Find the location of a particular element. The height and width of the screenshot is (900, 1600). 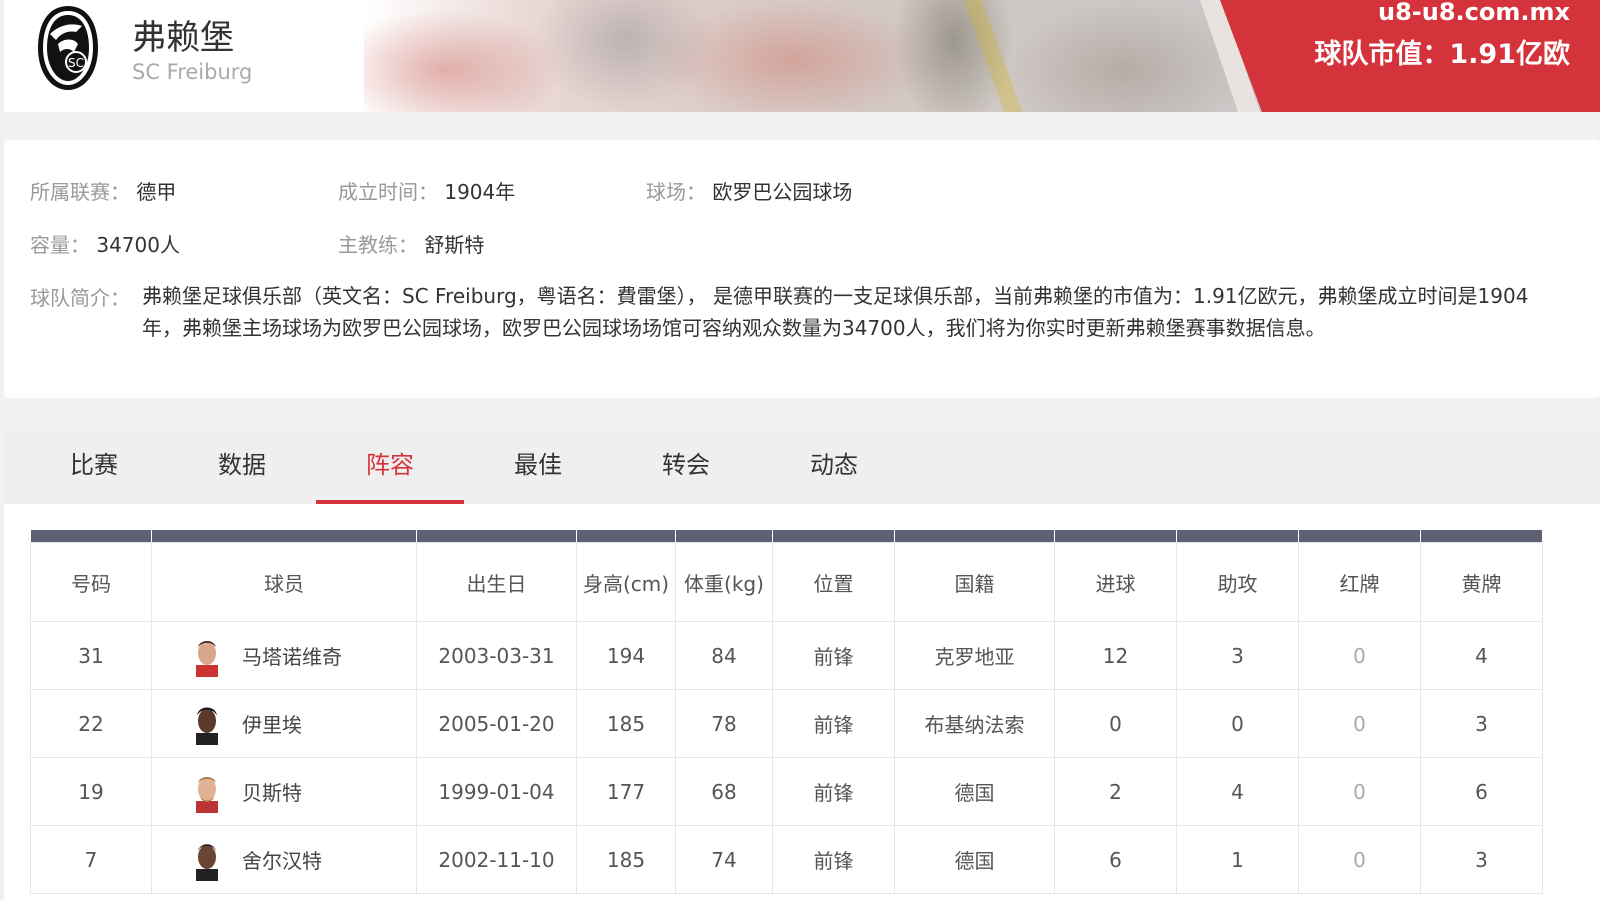

league-label: 所属联赛： is located at coordinates (80, 192).